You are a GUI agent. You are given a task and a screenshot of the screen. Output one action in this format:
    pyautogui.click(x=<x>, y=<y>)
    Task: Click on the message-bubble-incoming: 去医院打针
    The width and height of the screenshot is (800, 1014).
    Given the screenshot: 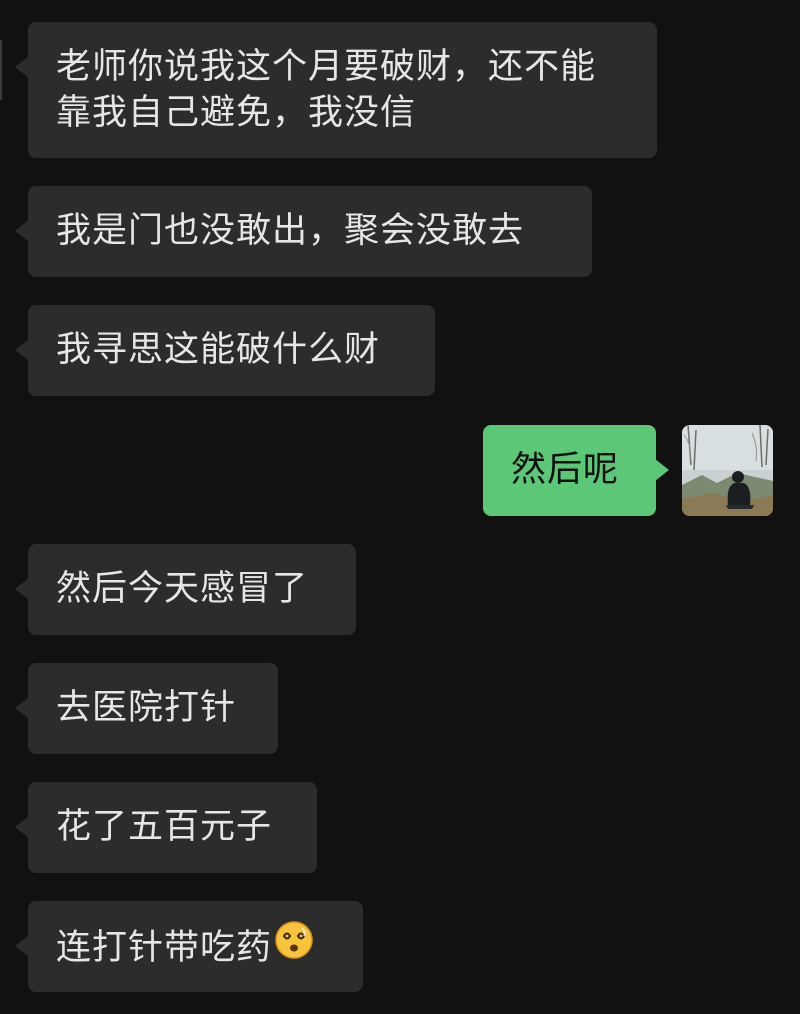 What is the action you would take?
    pyautogui.click(x=146, y=708)
    